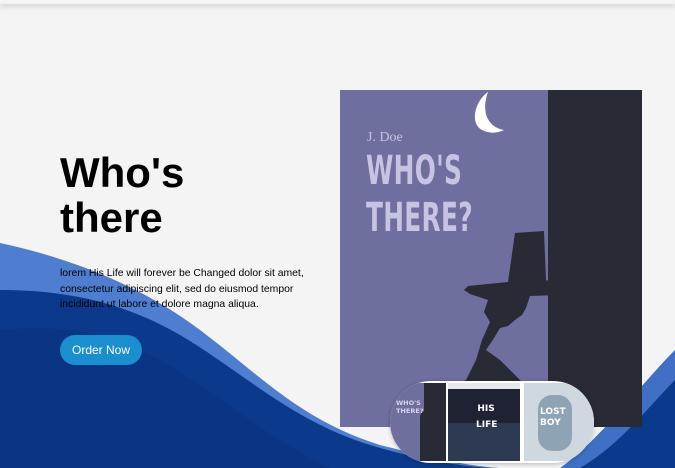  What do you see at coordinates (101, 350) in the screenshot?
I see `order-now-button: Order Now` at bounding box center [101, 350].